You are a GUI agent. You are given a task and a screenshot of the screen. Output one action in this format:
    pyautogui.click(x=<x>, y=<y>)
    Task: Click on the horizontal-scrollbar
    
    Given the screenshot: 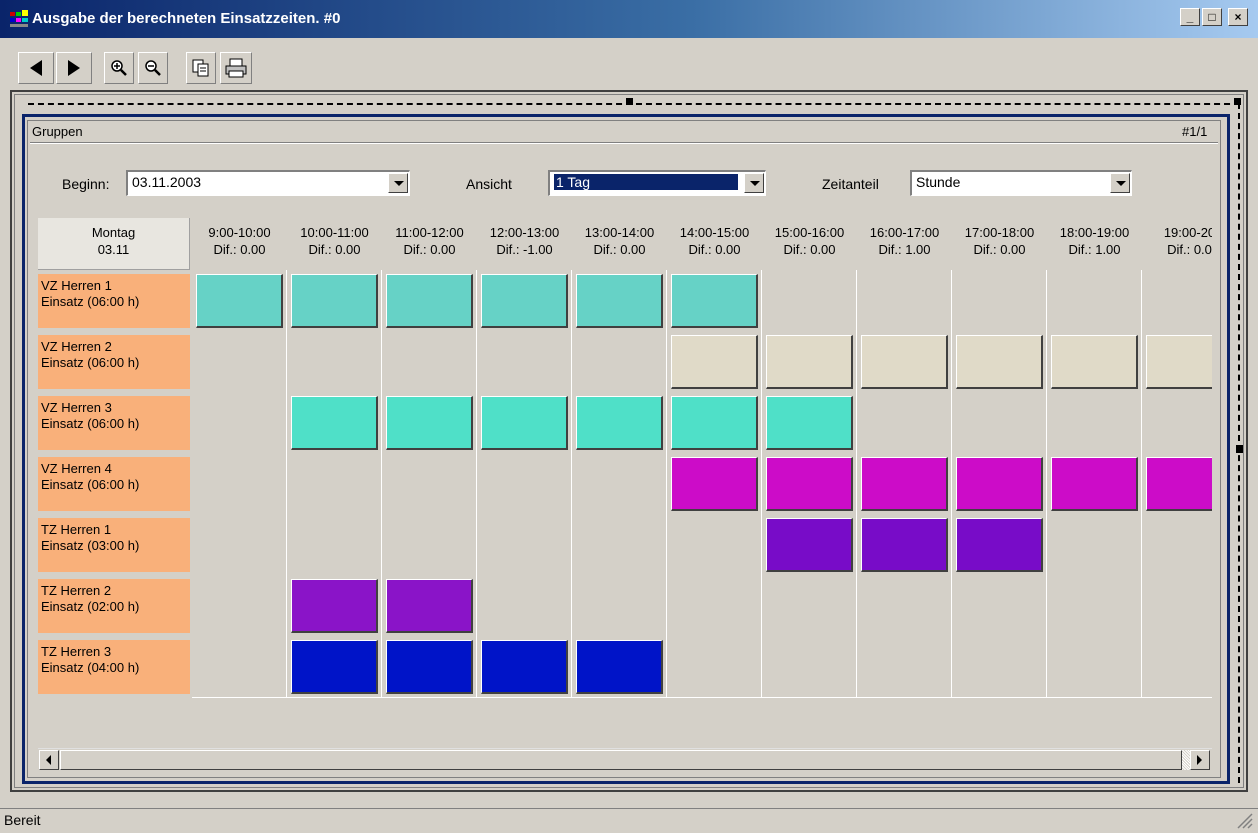 What is the action you would take?
    pyautogui.click(x=625, y=759)
    